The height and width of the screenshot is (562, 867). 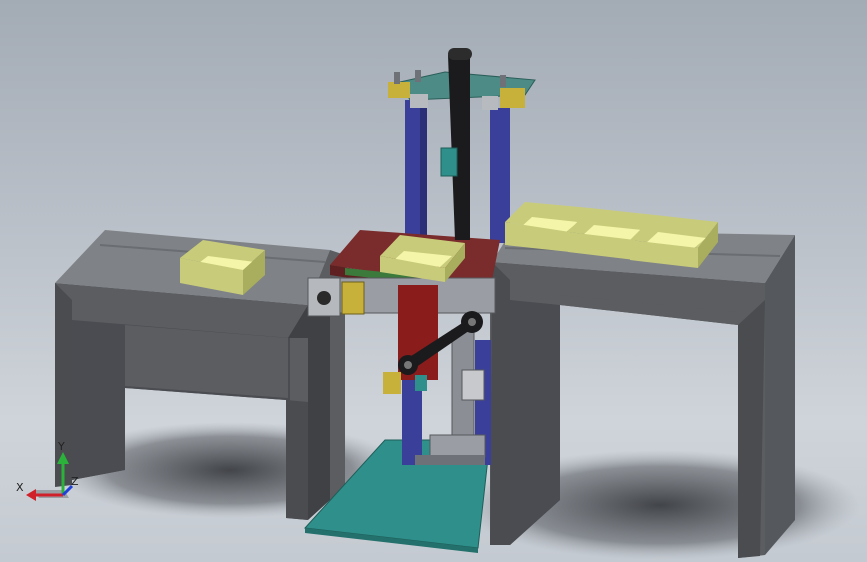 I want to click on x-arrow-icon, so click(x=31, y=495).